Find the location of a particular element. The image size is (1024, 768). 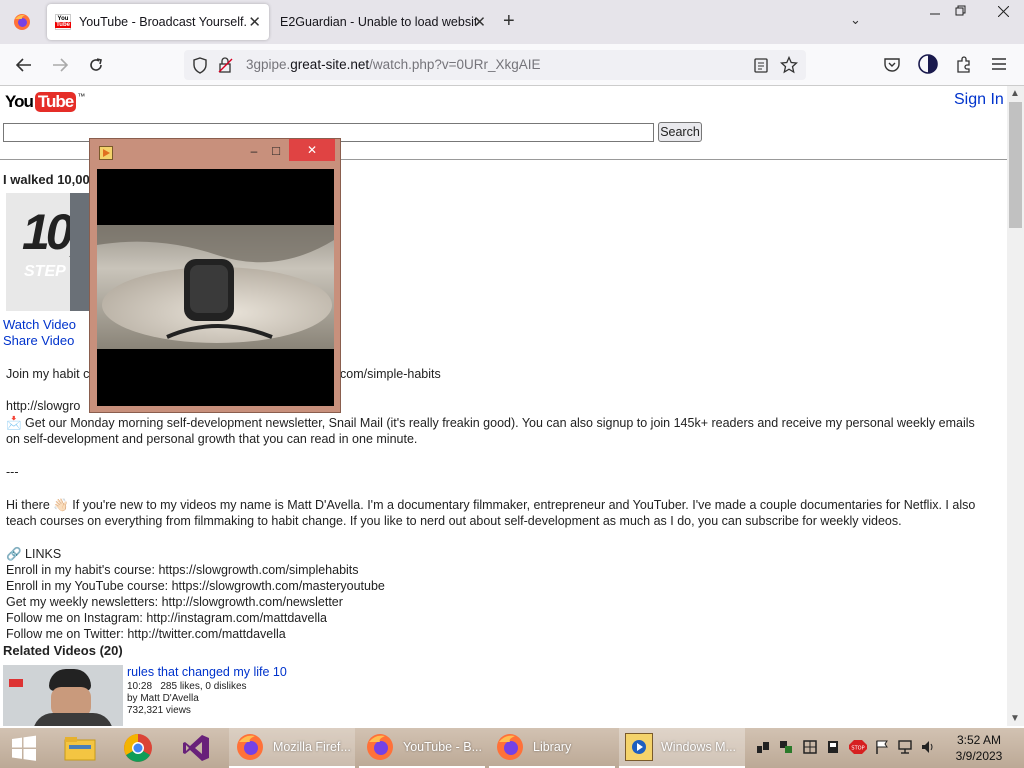

tray-sync-icon is located at coordinates (786, 747).